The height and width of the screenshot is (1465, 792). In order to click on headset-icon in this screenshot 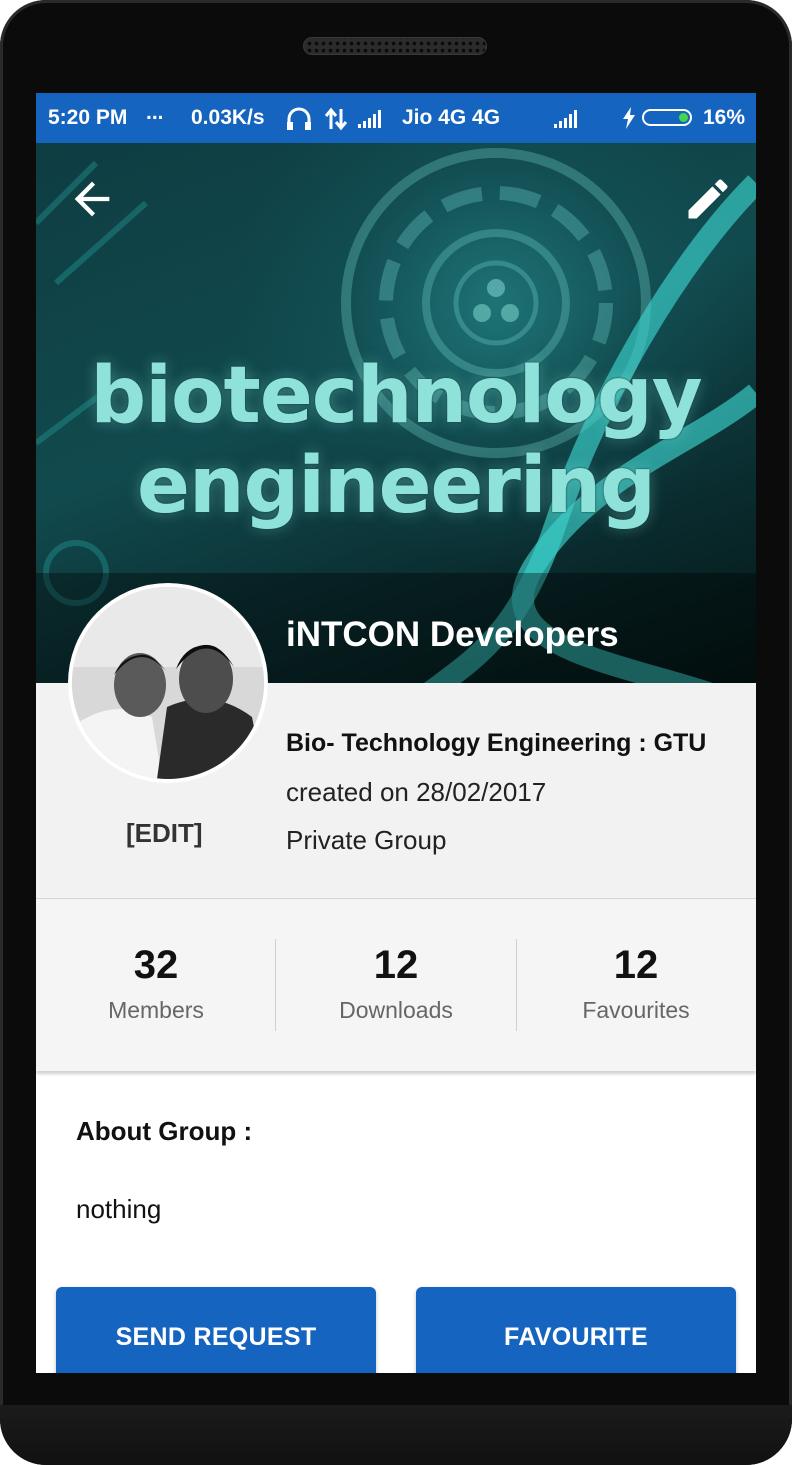, I will do `click(299, 118)`.